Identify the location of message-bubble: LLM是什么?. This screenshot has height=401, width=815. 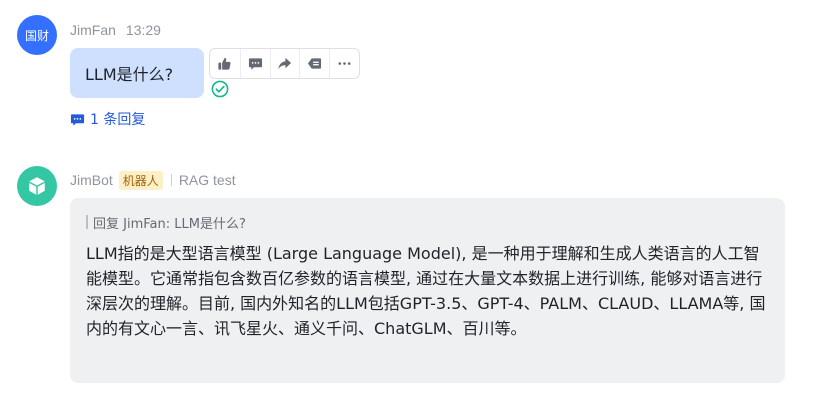
(137, 73).